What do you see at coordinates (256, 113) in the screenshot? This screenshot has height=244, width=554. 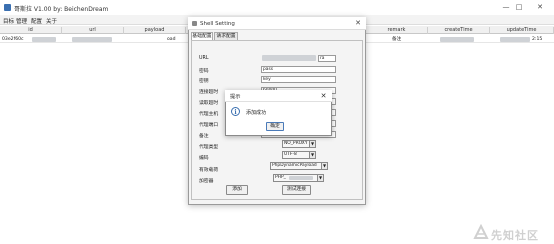 I see `info-message: 添加成功` at bounding box center [256, 113].